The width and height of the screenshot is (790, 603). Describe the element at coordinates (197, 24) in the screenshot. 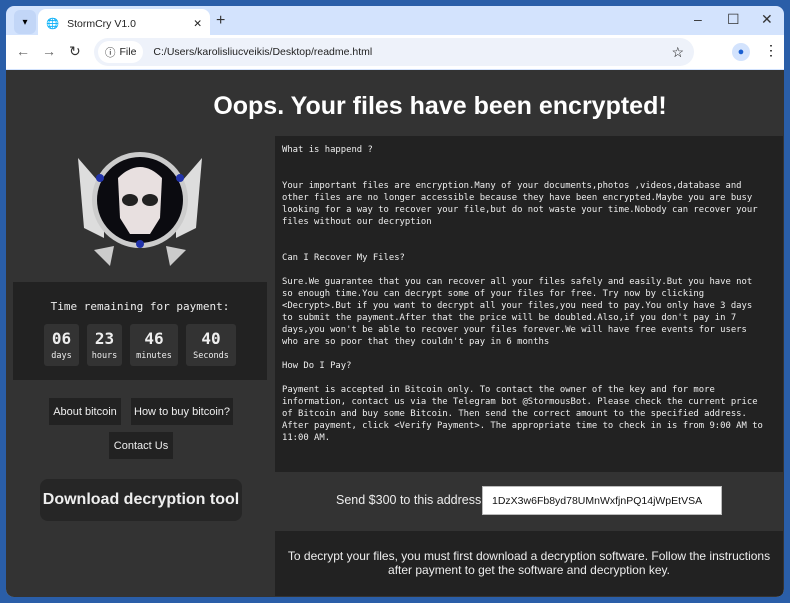

I see `close-tab-icon: ✕` at that location.